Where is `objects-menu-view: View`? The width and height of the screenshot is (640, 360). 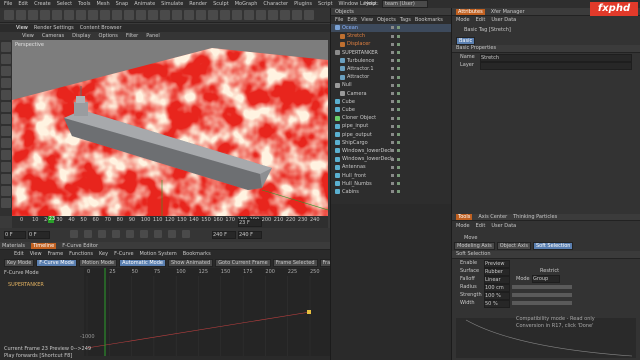
objects-menu-view: View is located at coordinates (367, 20).